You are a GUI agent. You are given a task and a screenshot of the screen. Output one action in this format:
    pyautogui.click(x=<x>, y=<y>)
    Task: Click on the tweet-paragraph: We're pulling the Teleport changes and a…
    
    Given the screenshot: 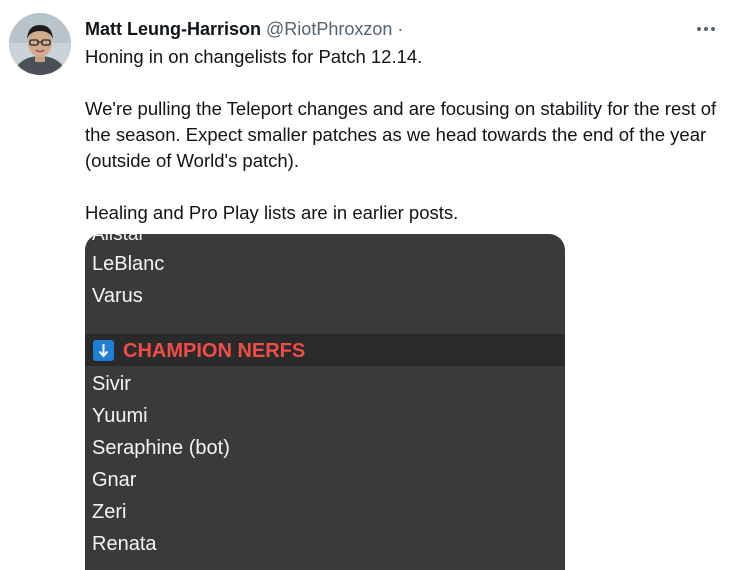 What is the action you would take?
    pyautogui.click(x=401, y=134)
    